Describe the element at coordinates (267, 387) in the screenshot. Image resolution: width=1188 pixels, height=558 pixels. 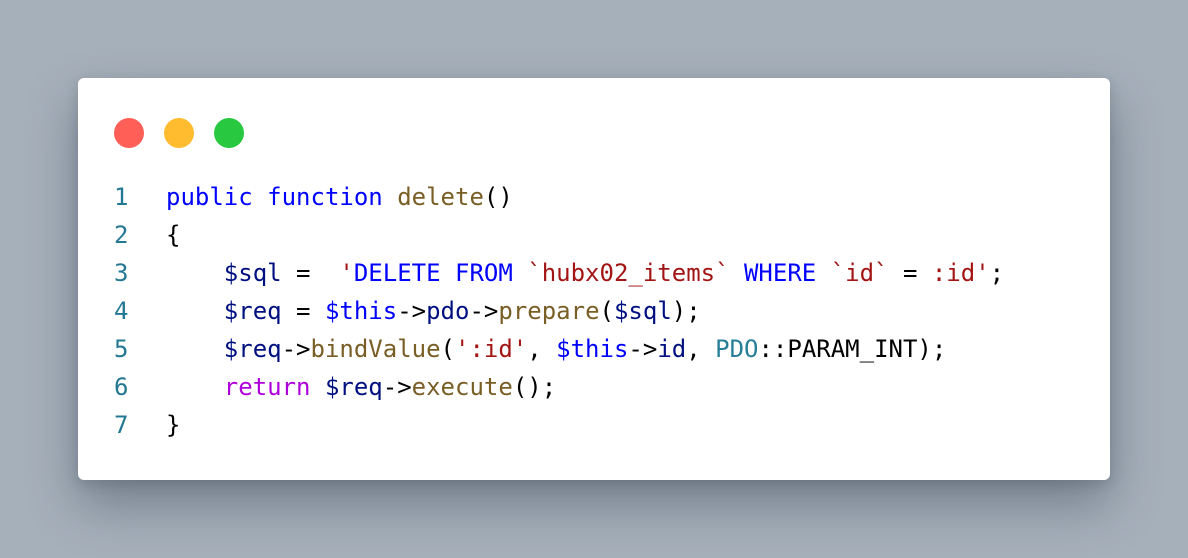
I see `code-token: return` at that location.